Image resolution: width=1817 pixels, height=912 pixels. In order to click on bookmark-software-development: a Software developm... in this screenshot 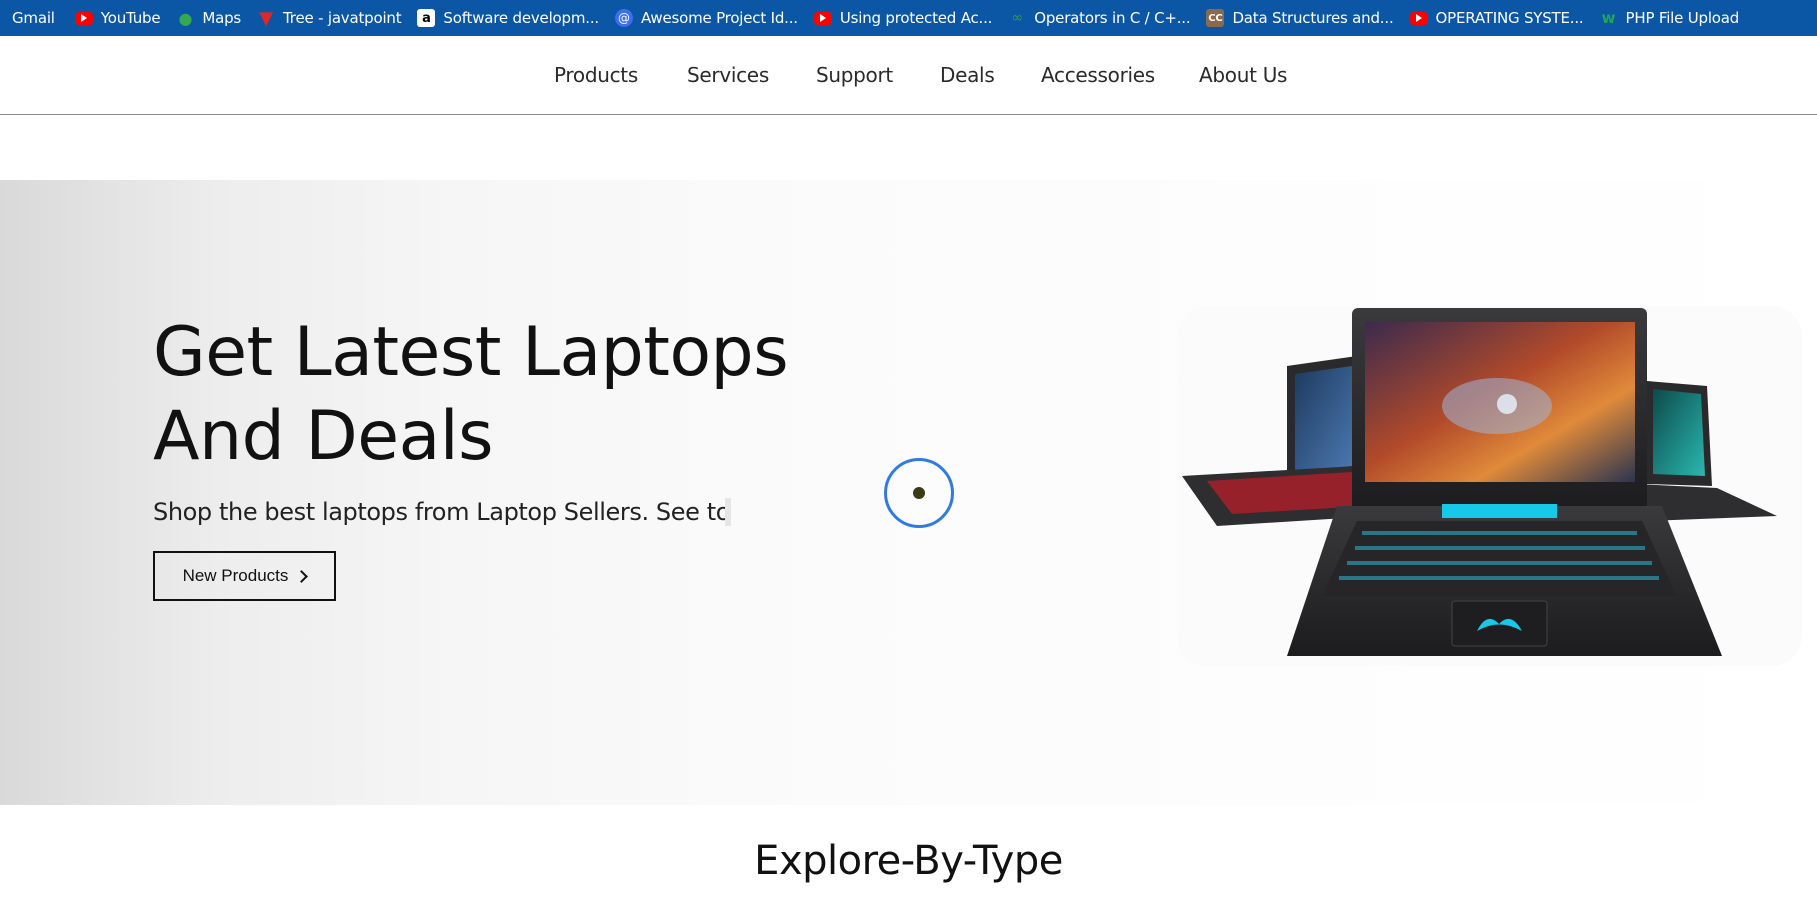, I will do `click(508, 18)`.